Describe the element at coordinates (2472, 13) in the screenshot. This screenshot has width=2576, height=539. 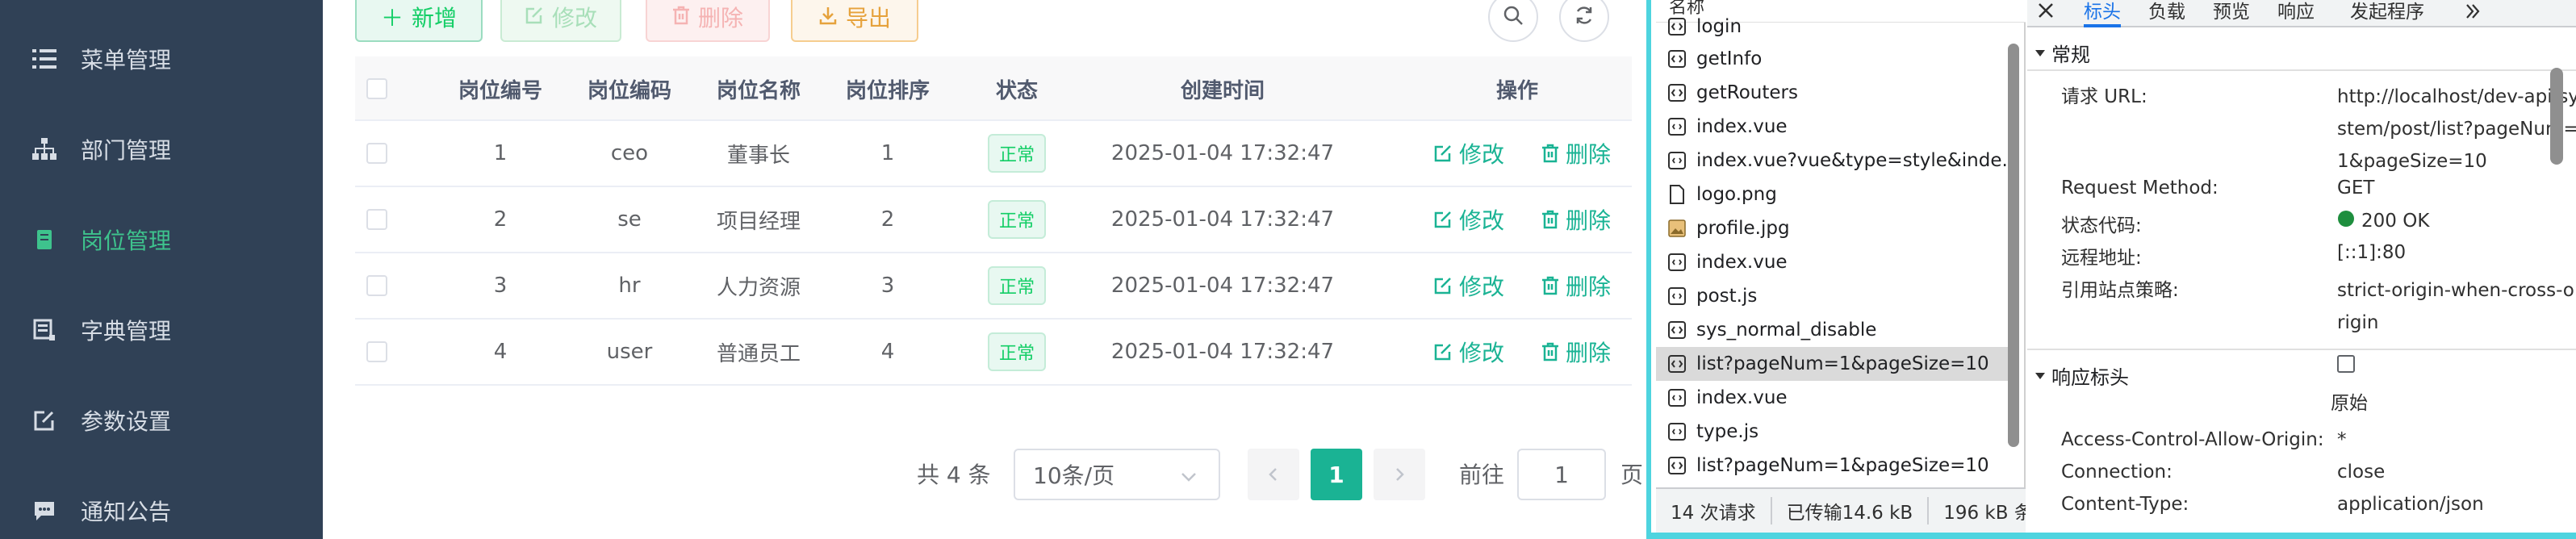
I see `more-tabs-icon` at that location.